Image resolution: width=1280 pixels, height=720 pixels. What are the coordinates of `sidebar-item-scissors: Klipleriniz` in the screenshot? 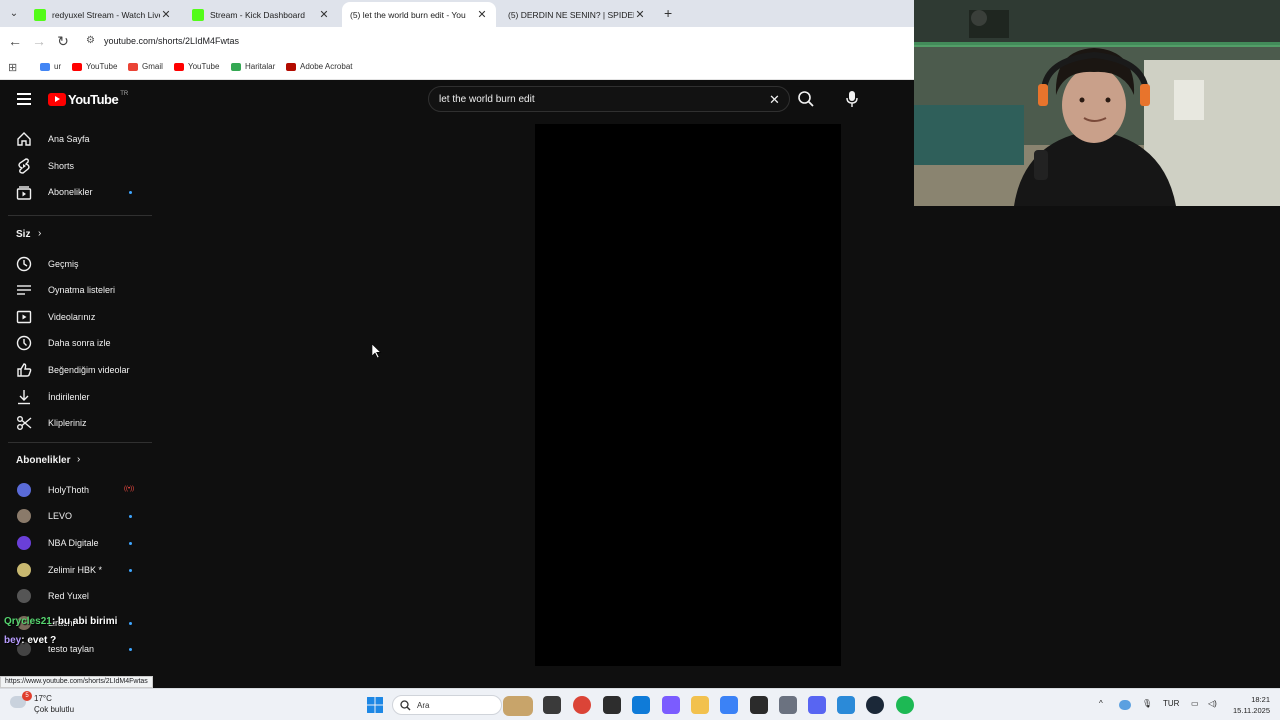 It's located at (76, 423).